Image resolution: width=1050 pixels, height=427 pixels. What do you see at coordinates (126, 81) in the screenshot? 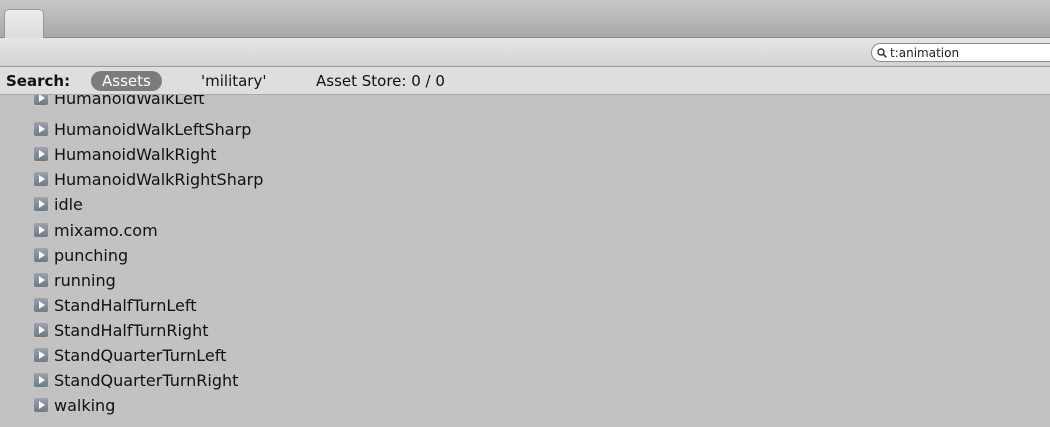
I see `search-scope-assets-button: Assets` at bounding box center [126, 81].